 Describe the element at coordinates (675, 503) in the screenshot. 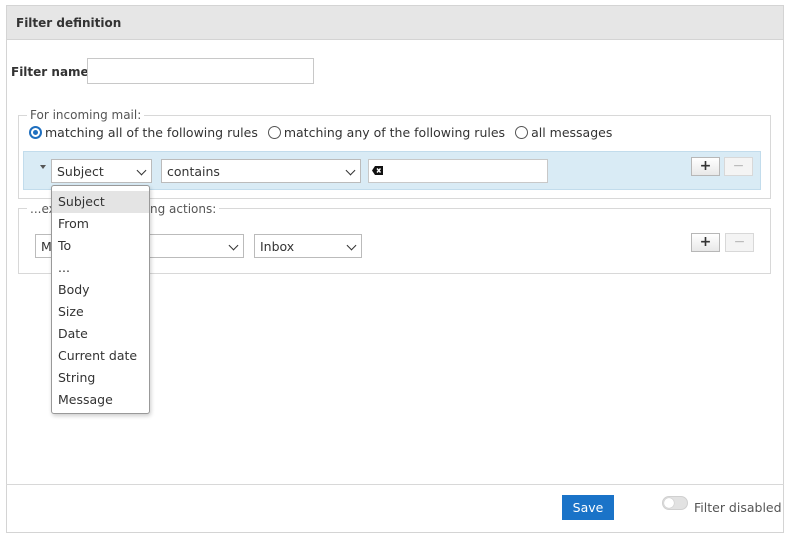

I see `filter-disabled-toggle` at that location.